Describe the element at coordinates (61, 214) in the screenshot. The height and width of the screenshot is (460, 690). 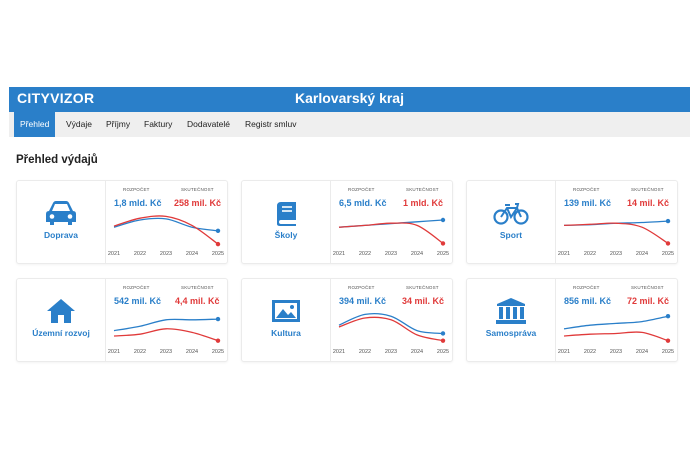
I see `car-icon` at that location.